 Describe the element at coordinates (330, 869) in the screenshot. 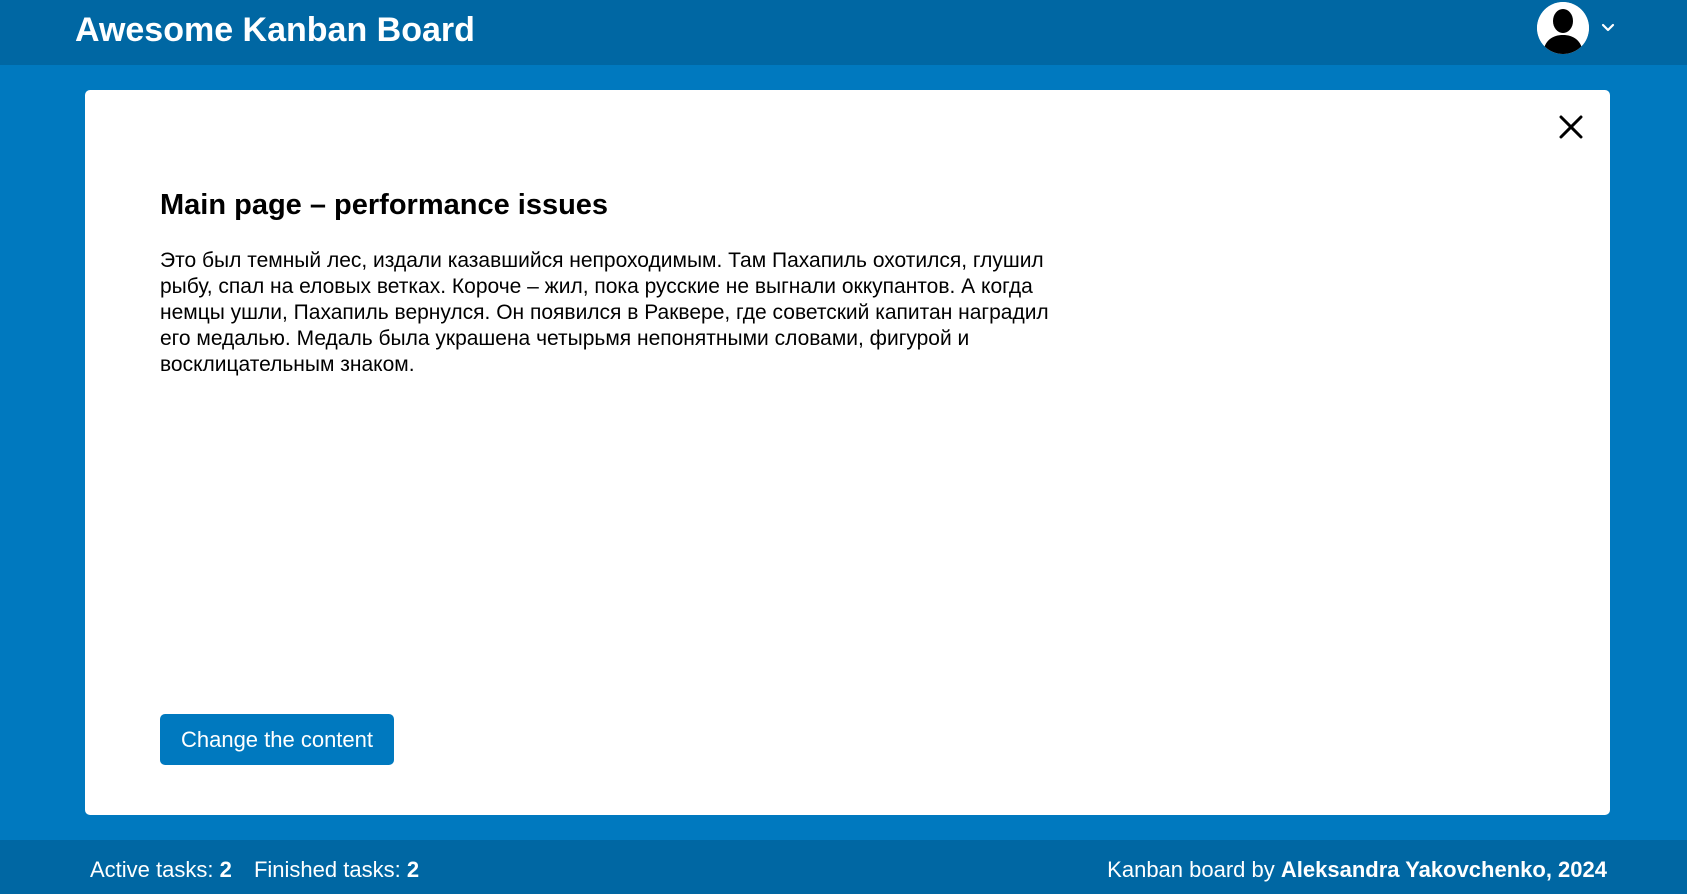

I see `finished-tasks-label: Finished tasks:` at that location.